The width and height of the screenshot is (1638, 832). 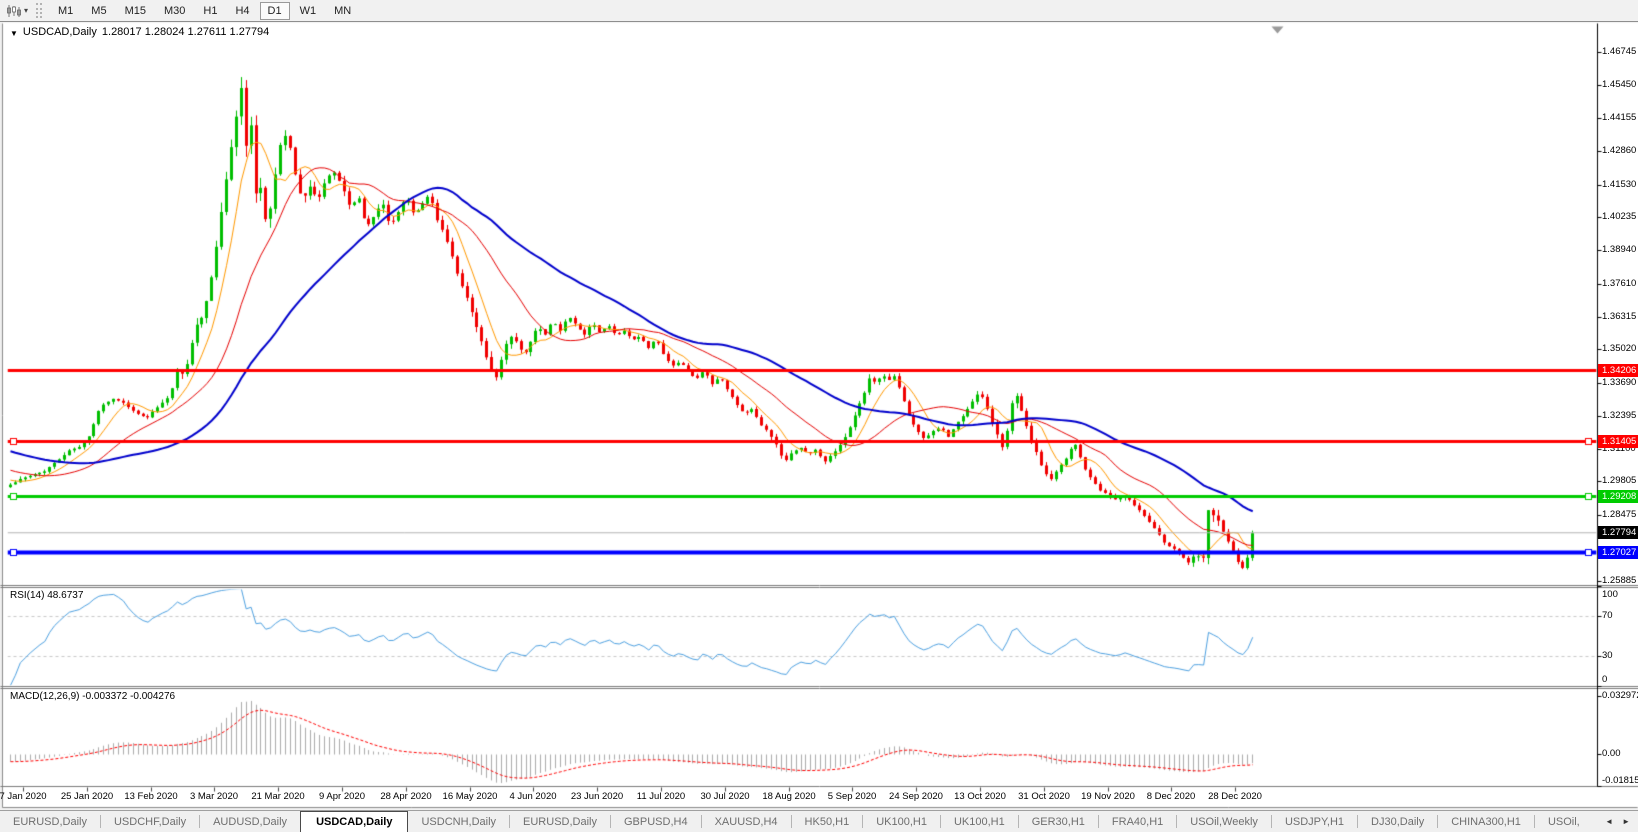 I want to click on tab-xauusd-h4: XAUUSD,H4, so click(x=746, y=821).